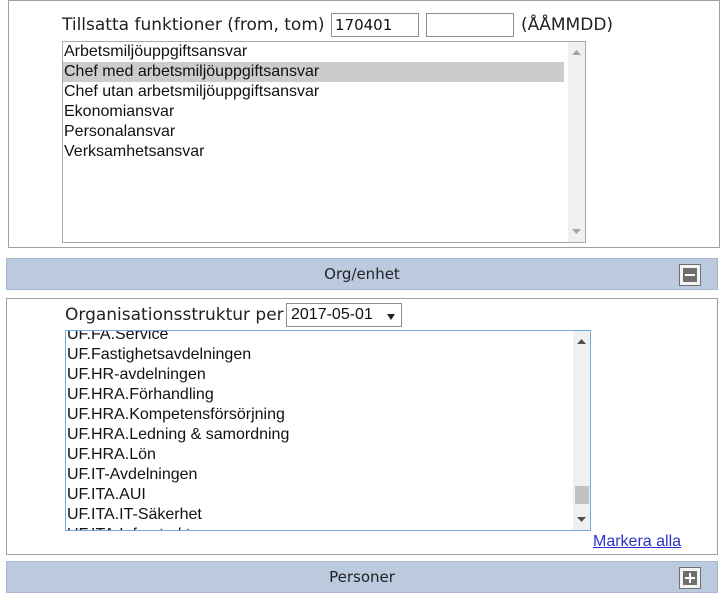  What do you see at coordinates (567, 25) in the screenshot?
I see `date-format-hint: (ÅÅMMDD)` at bounding box center [567, 25].